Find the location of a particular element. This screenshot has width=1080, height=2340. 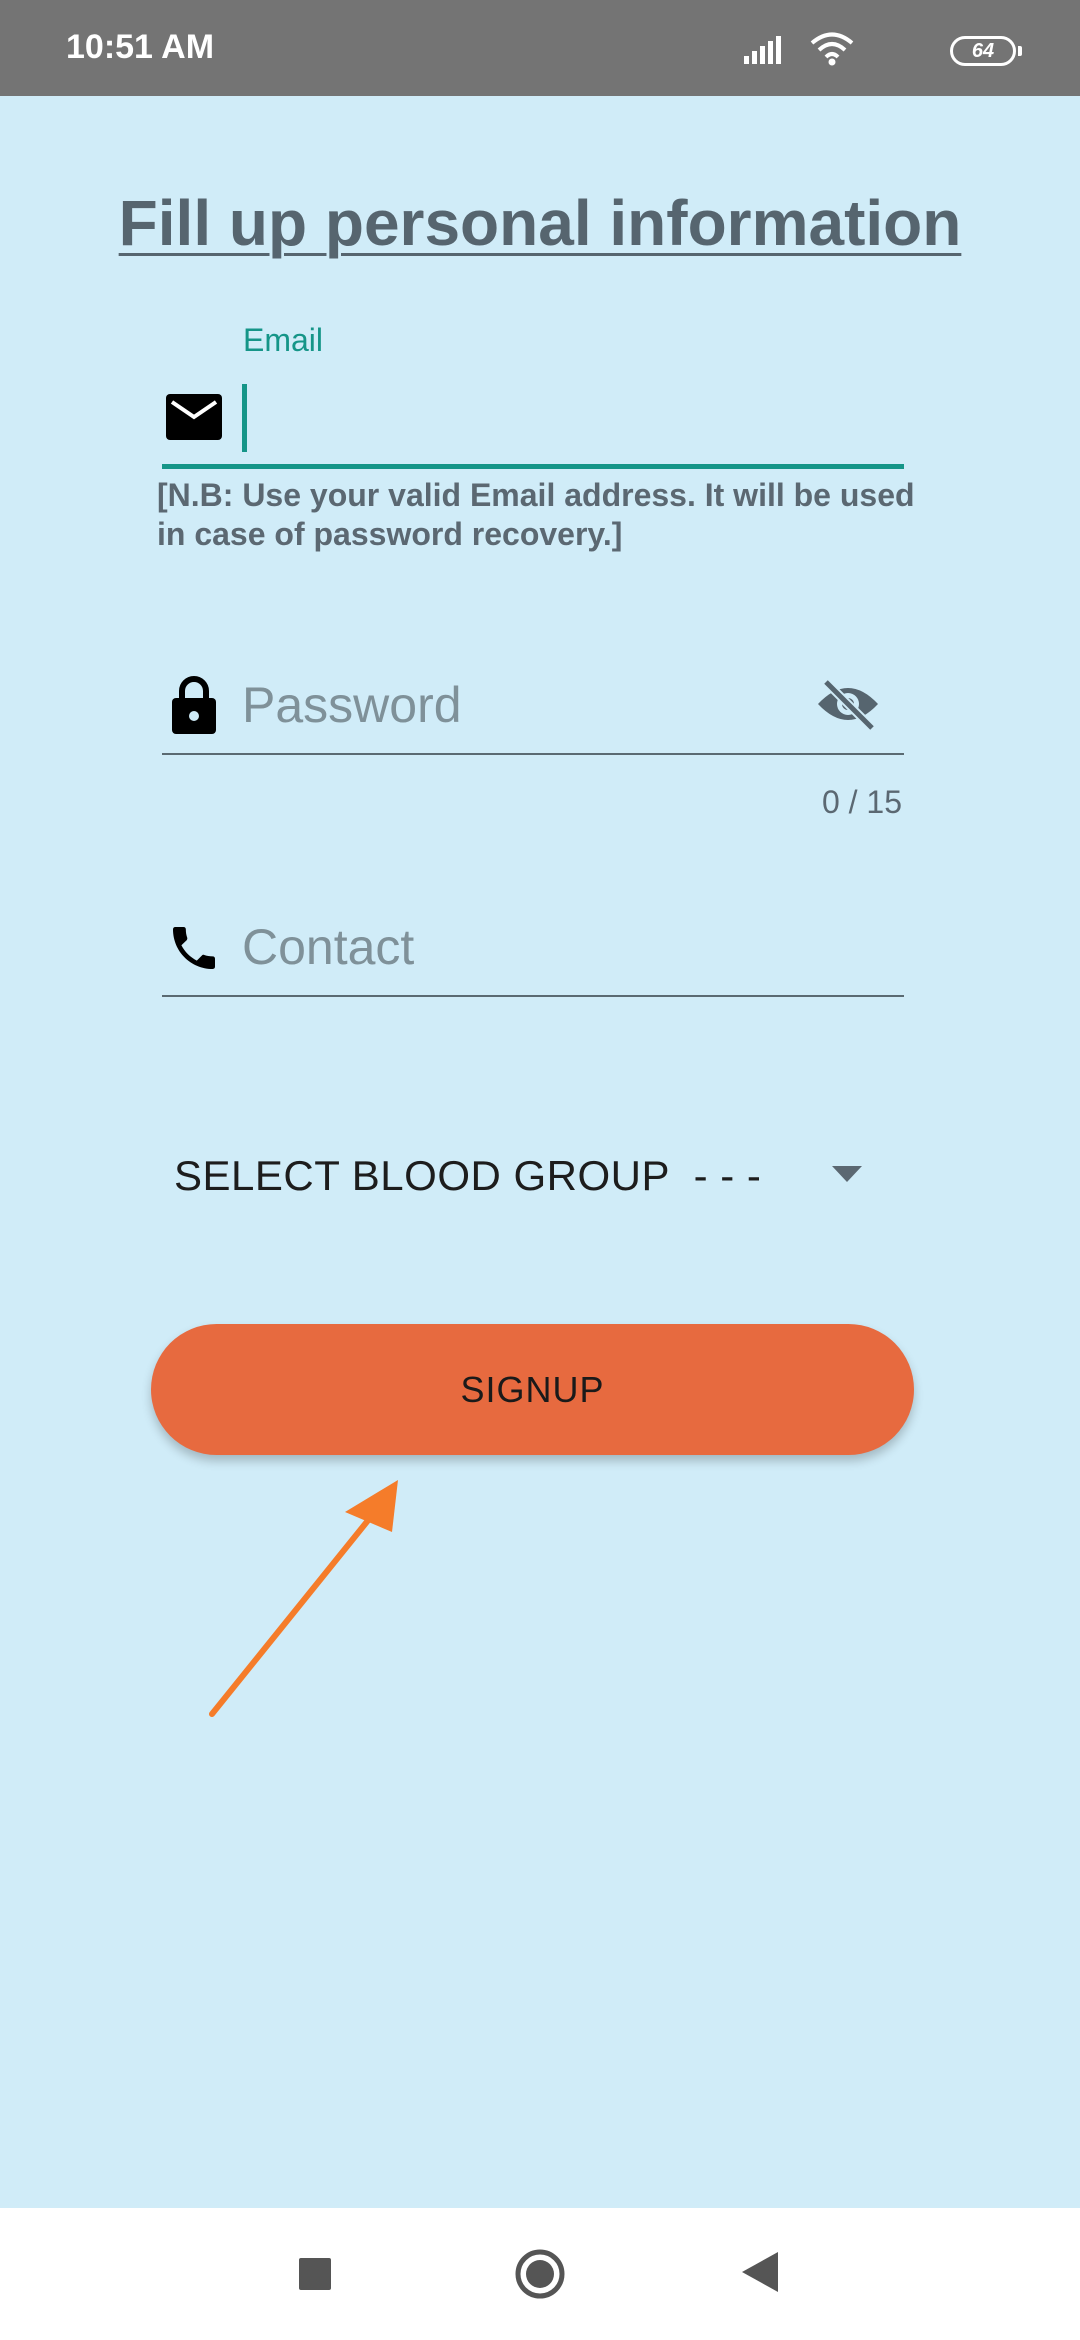

blood-group-spinner: SELECT BLOOD GROUP - - - is located at coordinates (522, 1176).